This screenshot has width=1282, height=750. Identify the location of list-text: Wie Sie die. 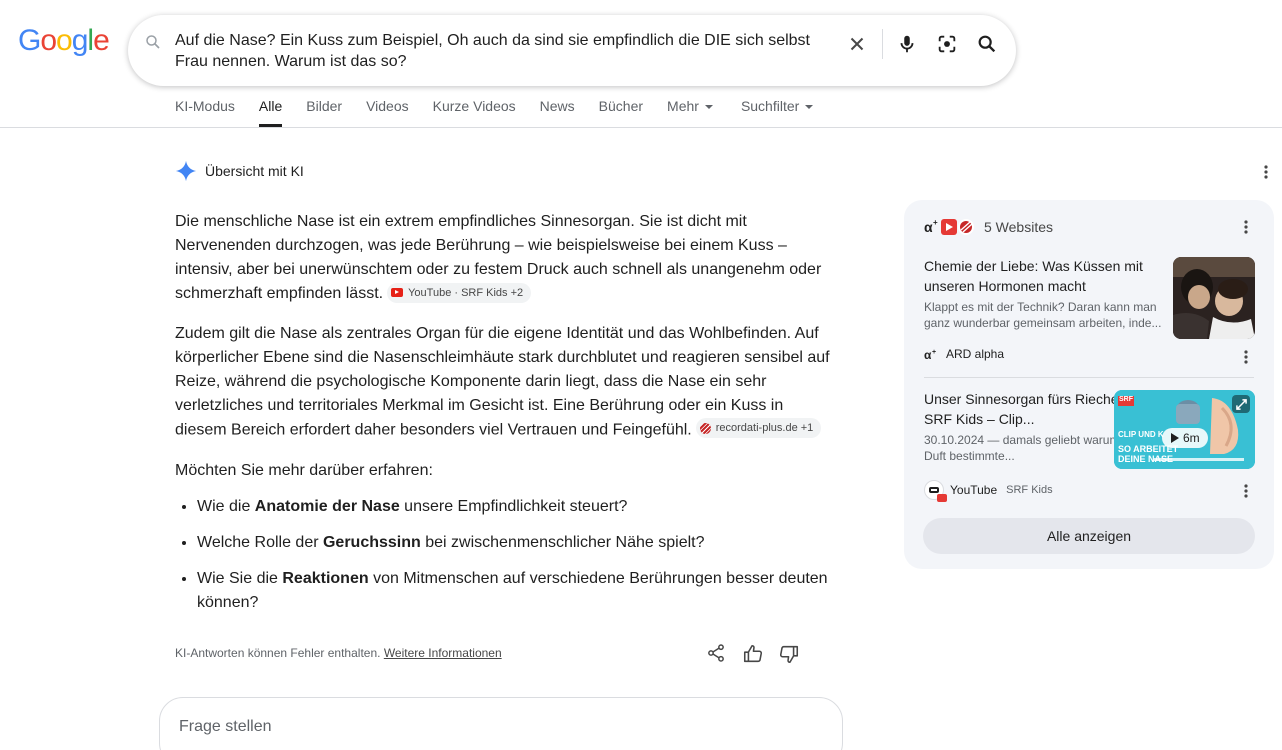
(240, 578).